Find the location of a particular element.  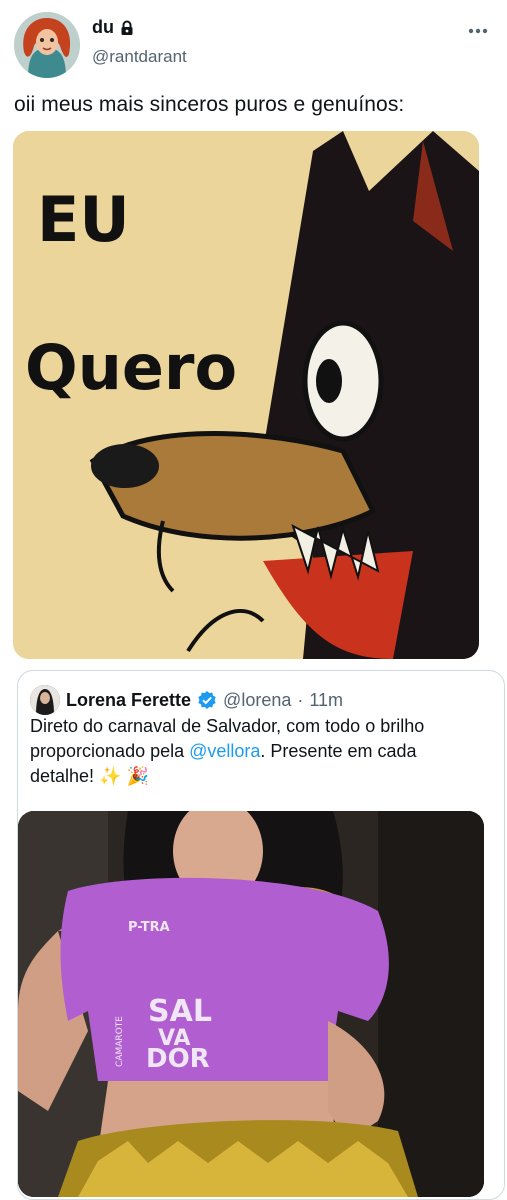

shirt-text-brand: P-TRA is located at coordinates (149, 927).